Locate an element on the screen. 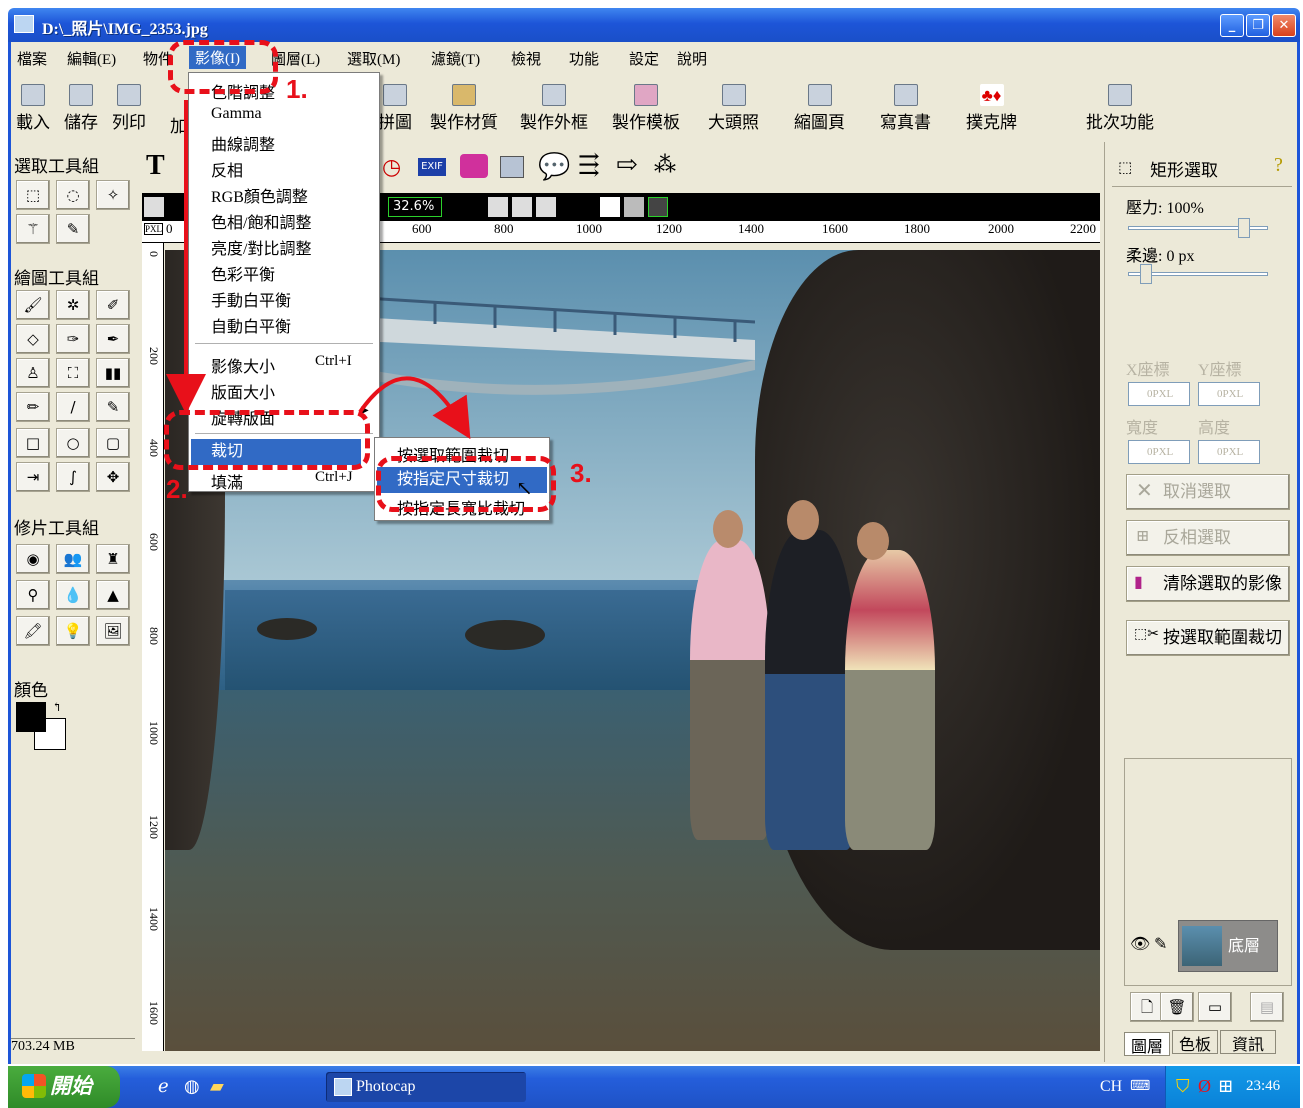 This screenshot has height=1108, width=1303. menu-select: 選取(M) is located at coordinates (373, 58).